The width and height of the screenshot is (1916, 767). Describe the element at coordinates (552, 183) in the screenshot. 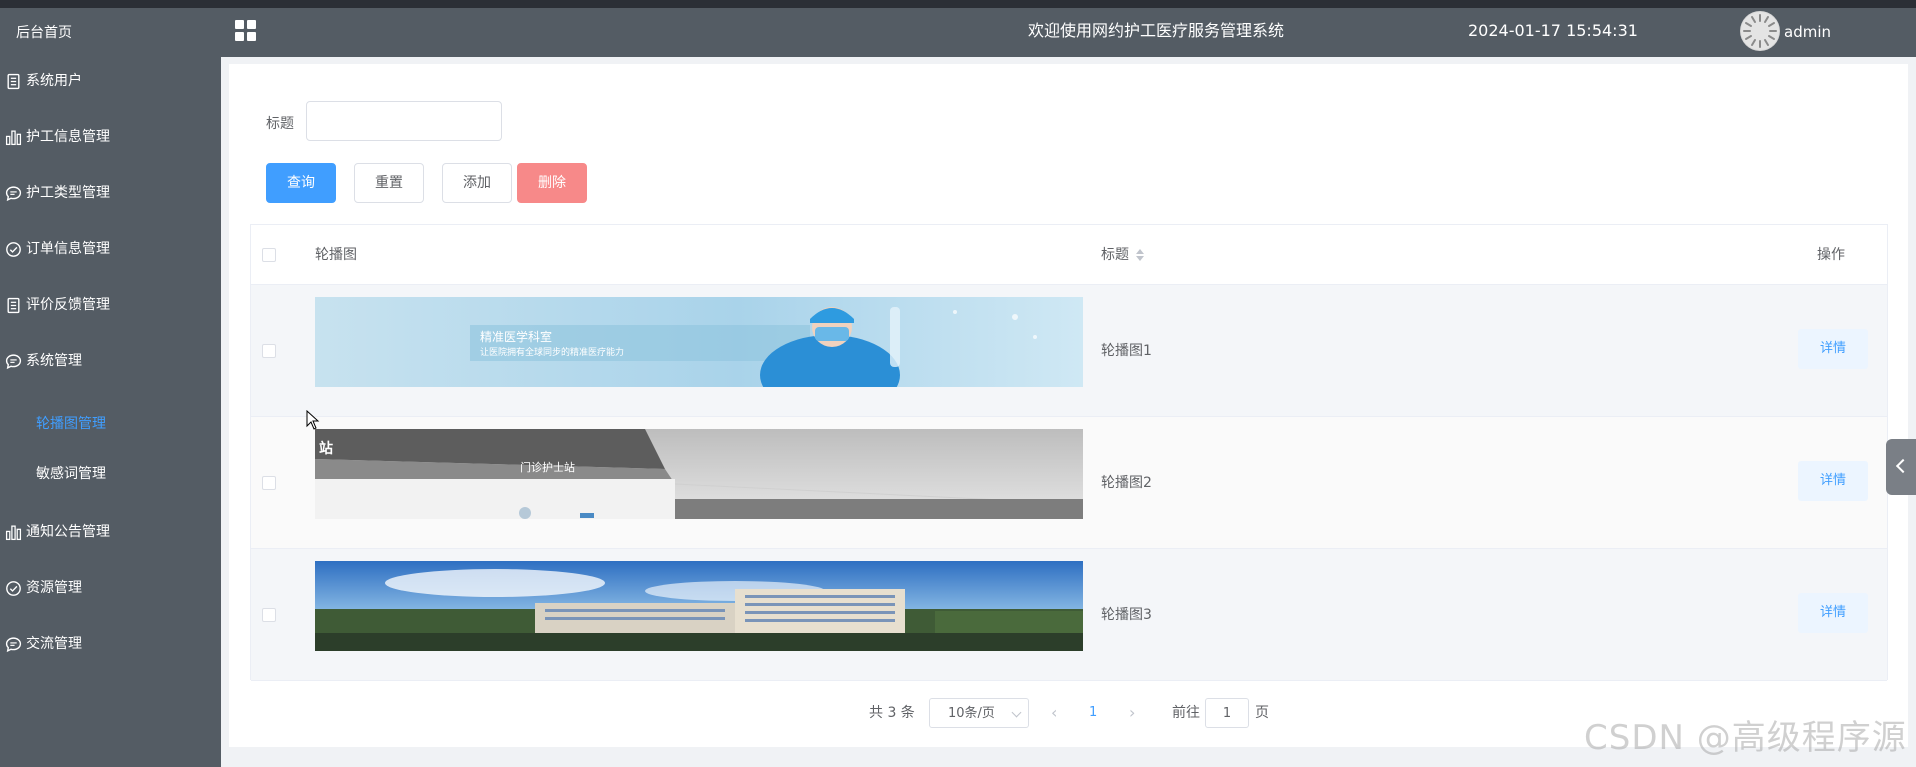

I see `delete-button: 删除` at that location.